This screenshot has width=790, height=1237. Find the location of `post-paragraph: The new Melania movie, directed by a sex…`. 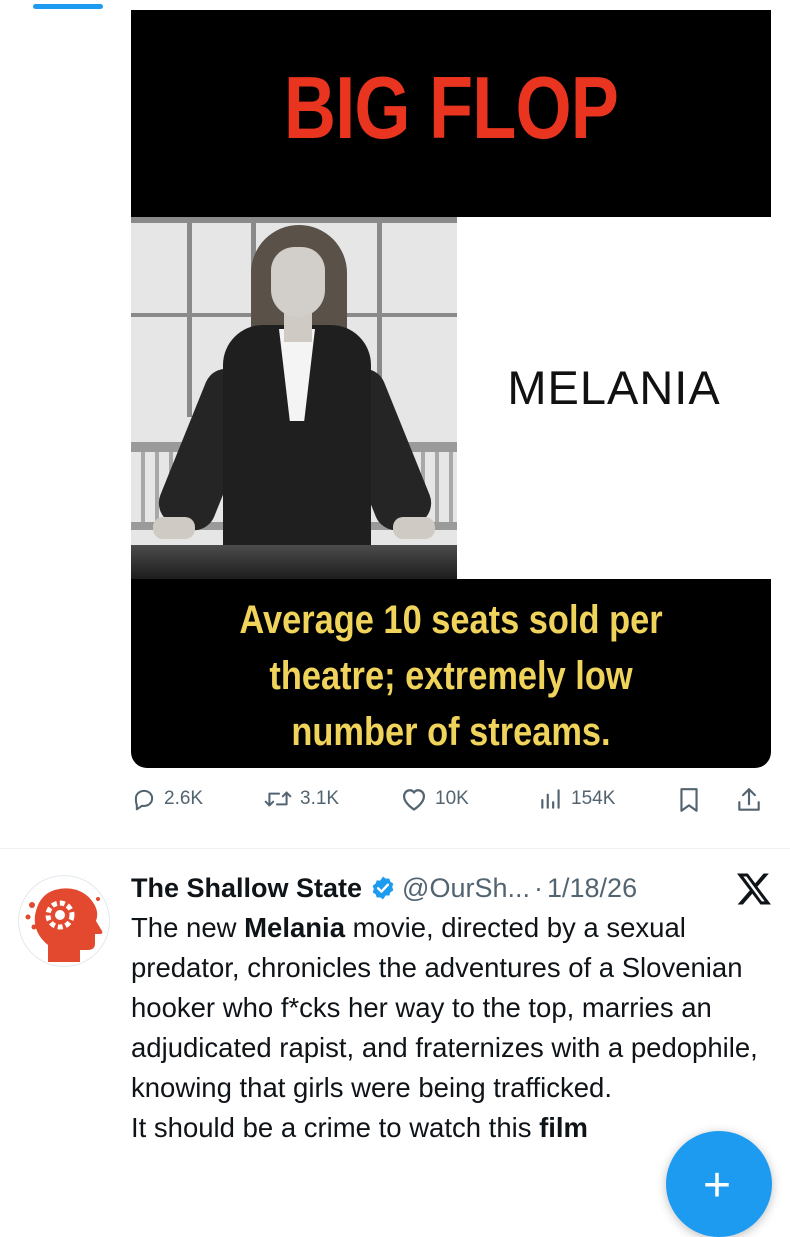

post-paragraph: The new Melania movie, directed by a sex… is located at coordinates (444, 1007).